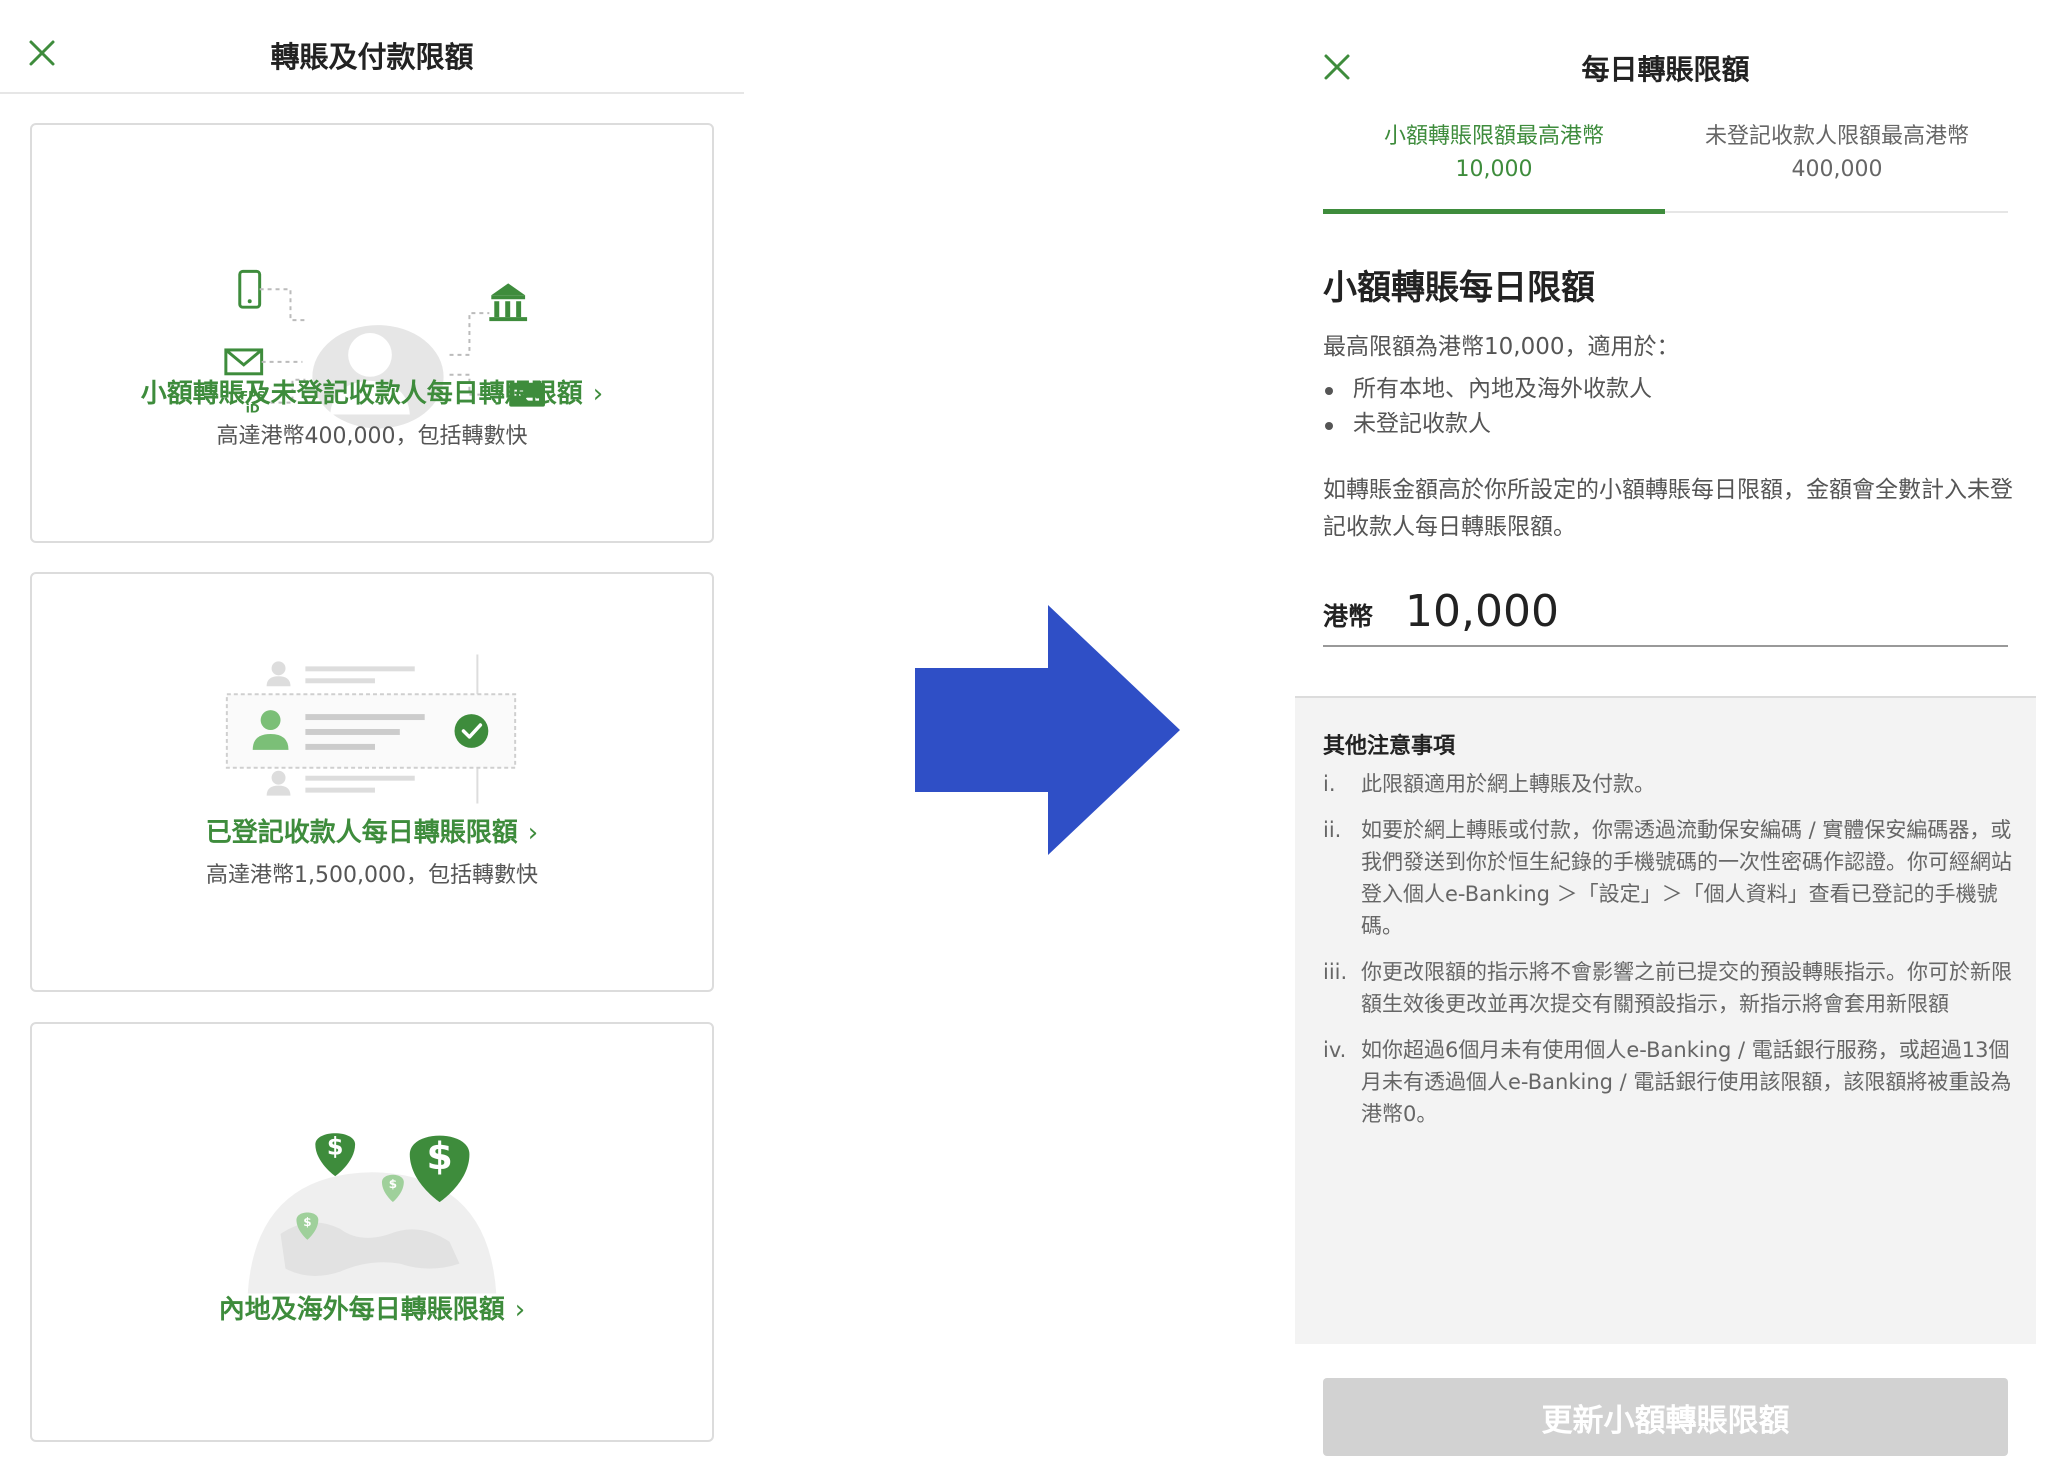 The height and width of the screenshot is (1475, 2048). I want to click on note-text: 此限額適用於網上轉賬及付款。, so click(1508, 784).